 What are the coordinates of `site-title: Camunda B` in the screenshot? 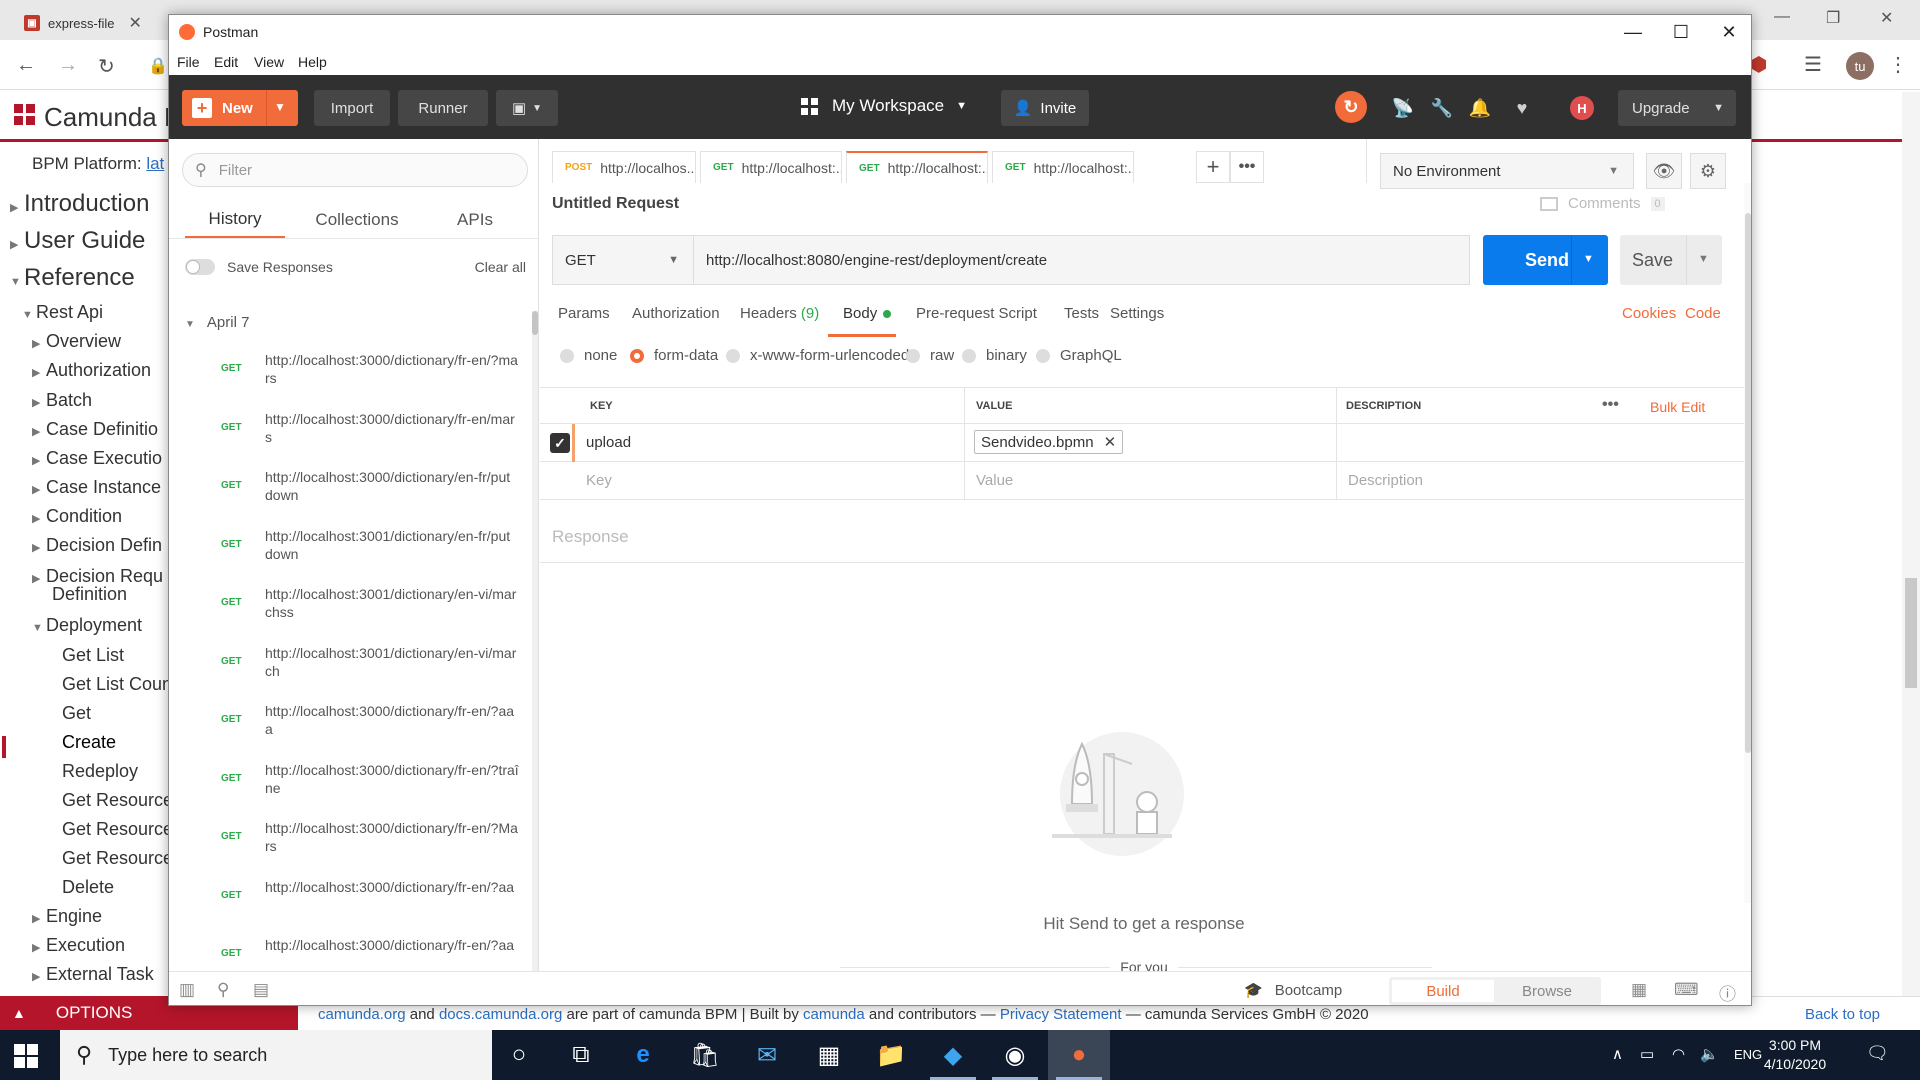 It's located at (112, 117).